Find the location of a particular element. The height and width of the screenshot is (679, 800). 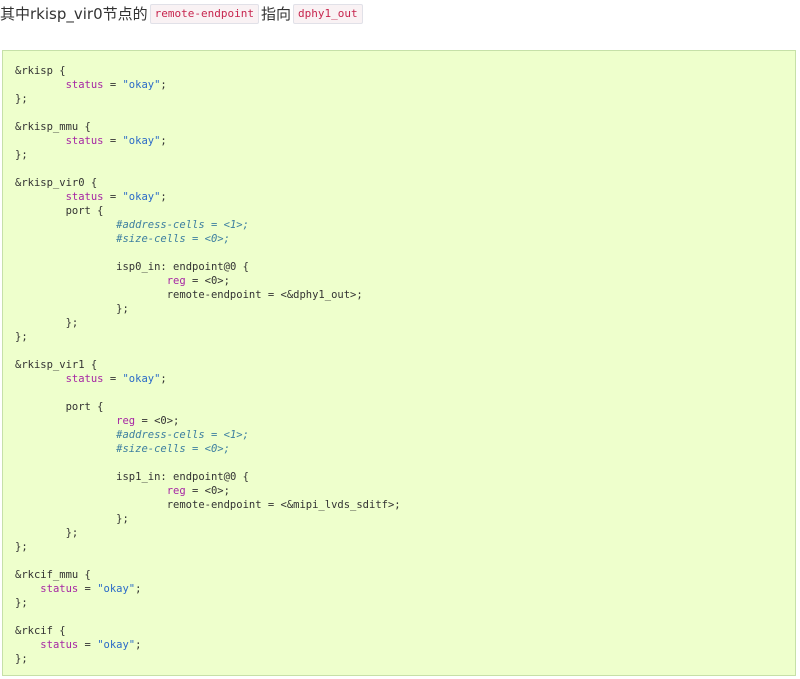

inline-code-dphy1-out: dphy1_out is located at coordinates (327, 14).